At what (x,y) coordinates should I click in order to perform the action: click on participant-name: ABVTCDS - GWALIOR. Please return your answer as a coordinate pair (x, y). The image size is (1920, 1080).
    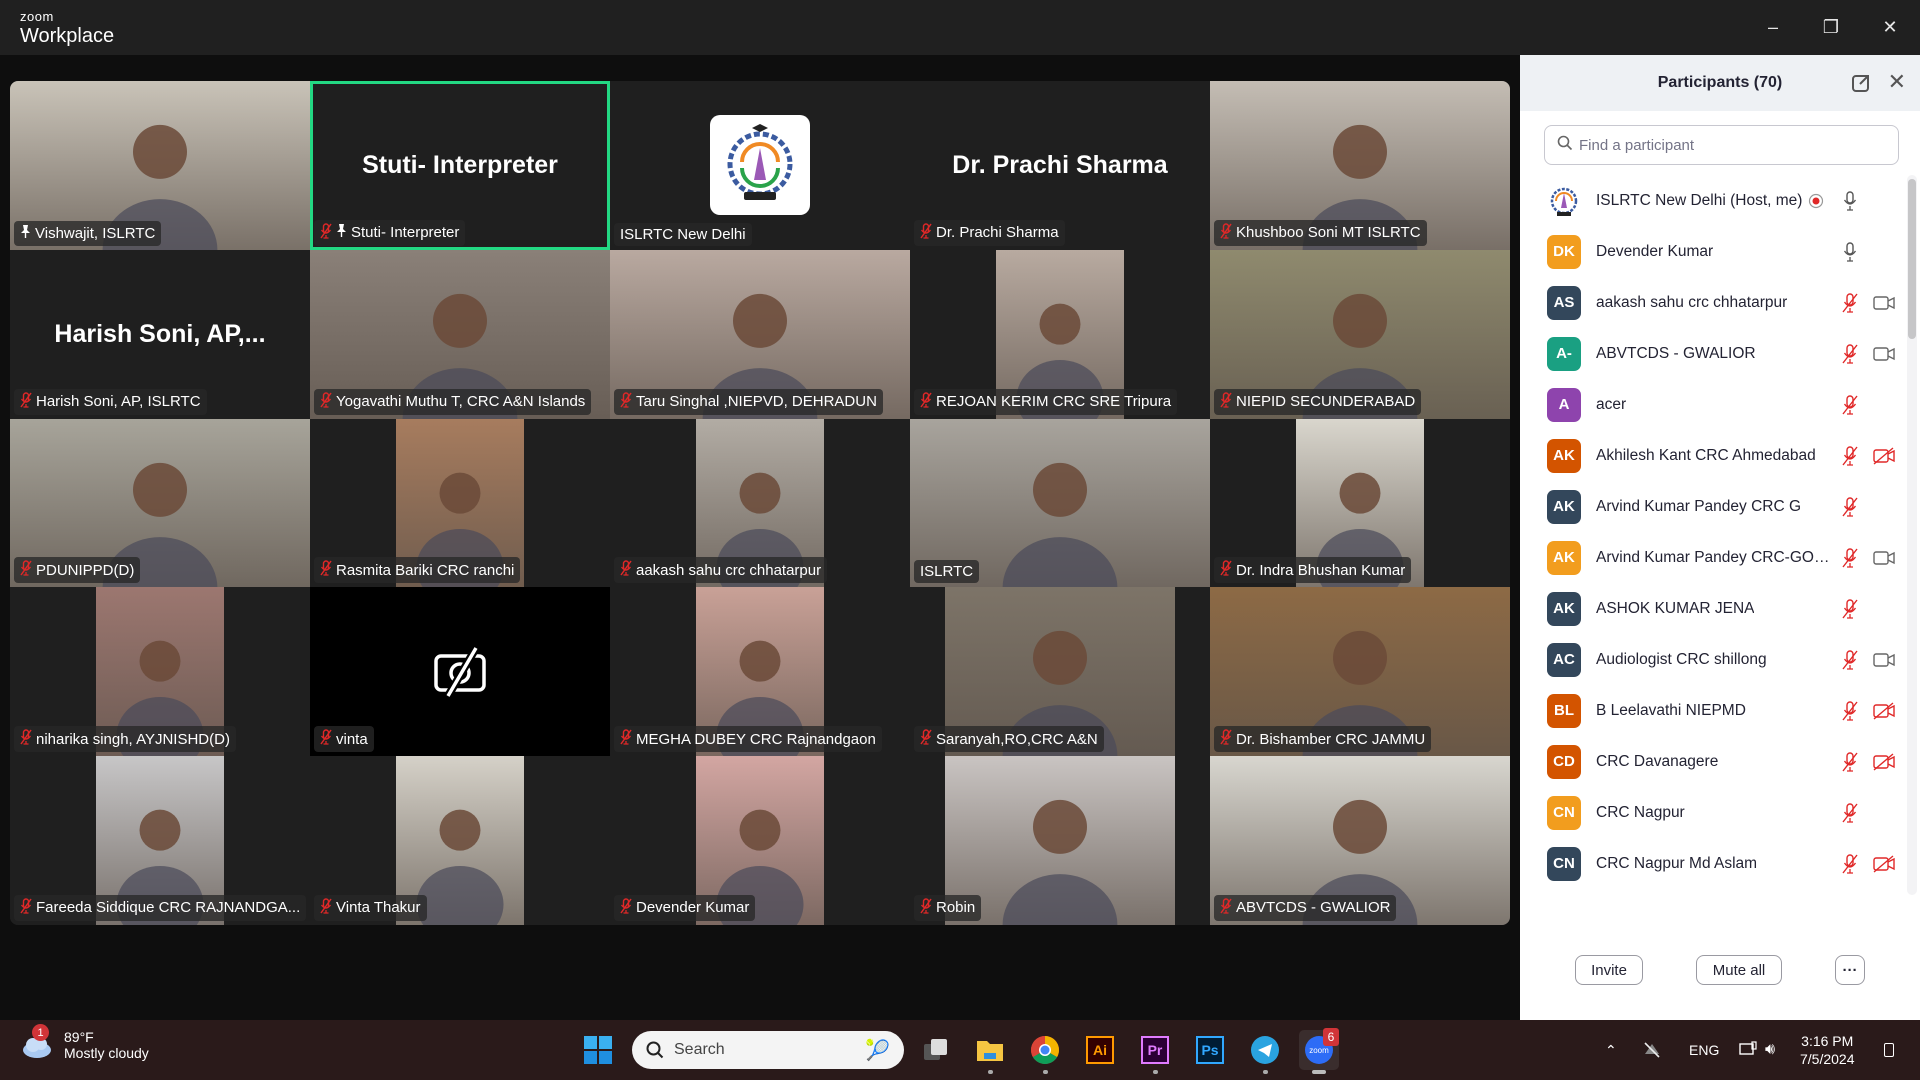
    Looking at the image, I should click on (1313, 908).